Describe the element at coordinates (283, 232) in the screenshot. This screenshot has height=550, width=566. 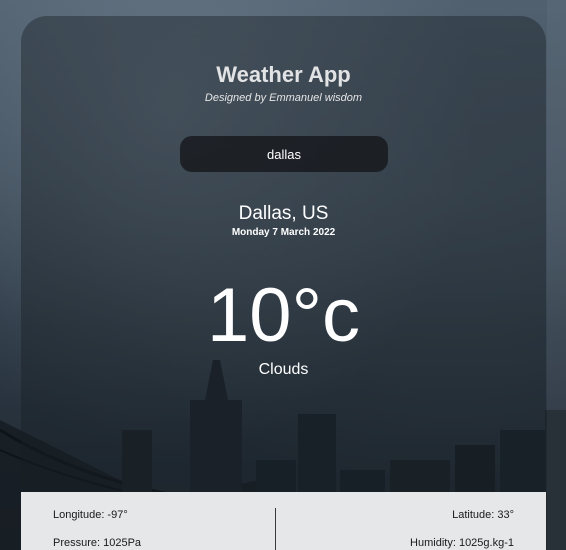
I see `current-date: Monday 7 March 2022` at that location.